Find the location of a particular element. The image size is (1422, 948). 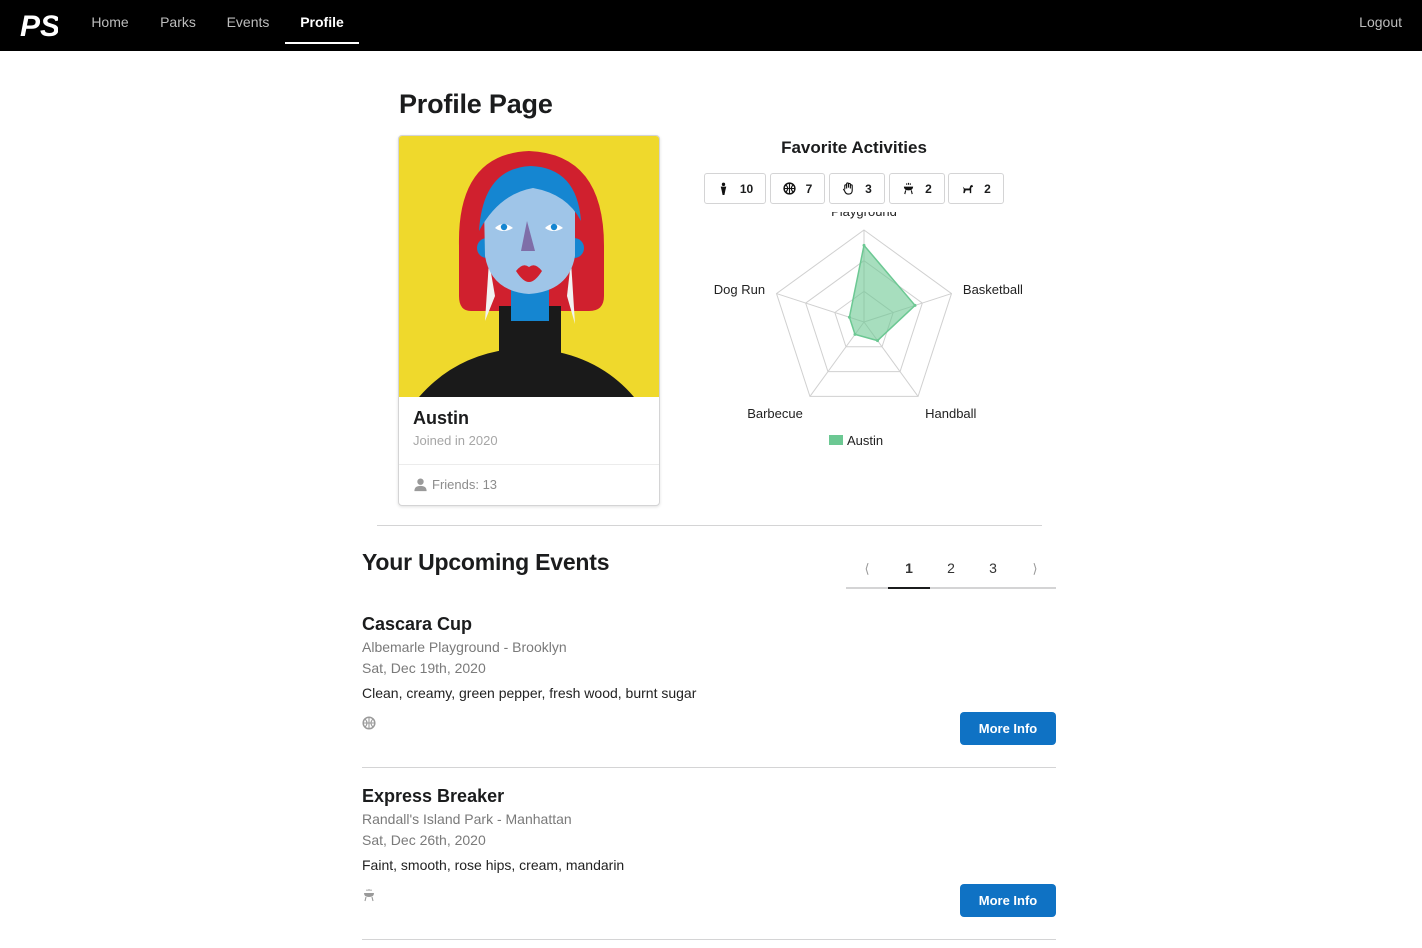

event-date: Sat, Dec 26th, 2020 is located at coordinates (424, 840).